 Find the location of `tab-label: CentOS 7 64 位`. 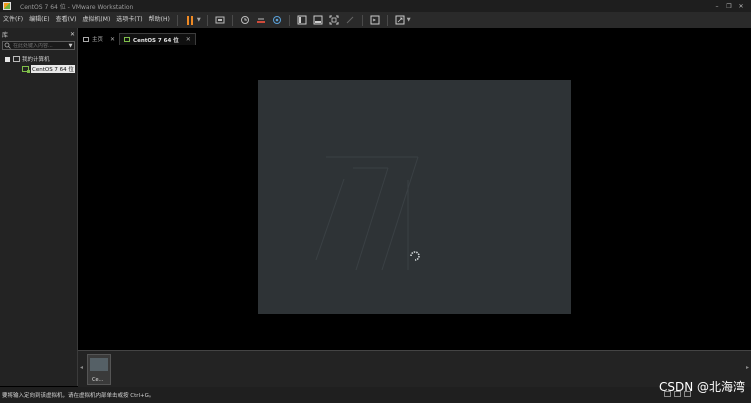

tab-label: CentOS 7 64 位 is located at coordinates (156, 40).